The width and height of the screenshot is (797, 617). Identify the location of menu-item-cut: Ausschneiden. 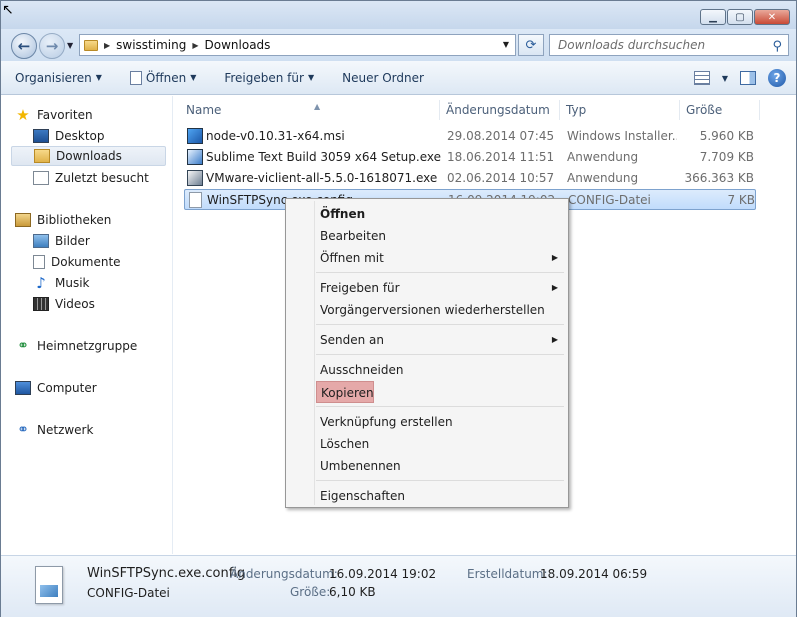
(441, 370).